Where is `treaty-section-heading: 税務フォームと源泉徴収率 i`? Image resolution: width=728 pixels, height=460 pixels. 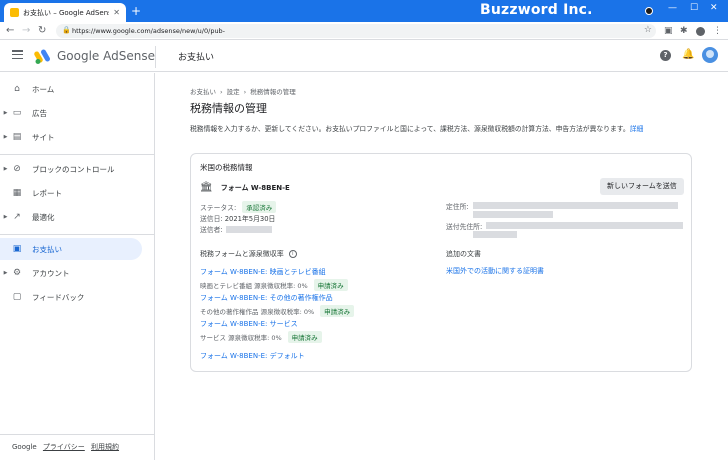
treaty-section-heading: 税務フォームと源泉徴収率 i is located at coordinates (248, 254).